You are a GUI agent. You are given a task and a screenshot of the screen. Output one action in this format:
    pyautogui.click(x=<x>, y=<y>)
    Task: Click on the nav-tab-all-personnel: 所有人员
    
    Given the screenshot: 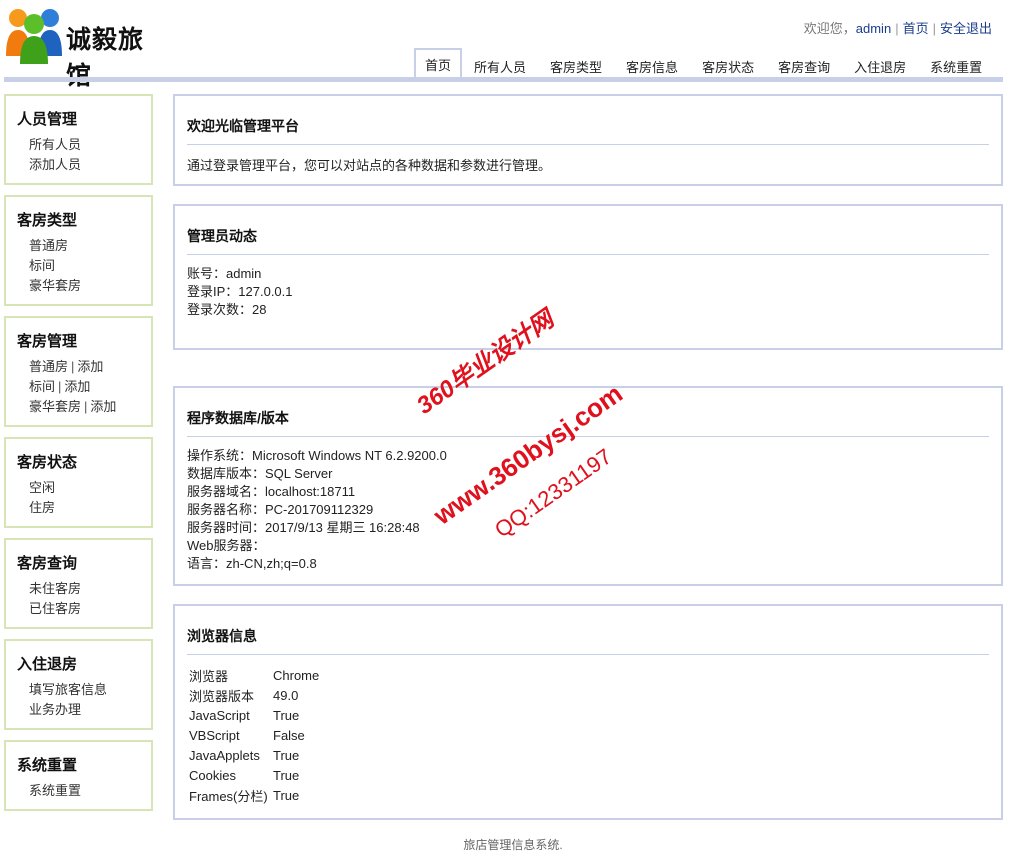 What is the action you would take?
    pyautogui.click(x=500, y=65)
    